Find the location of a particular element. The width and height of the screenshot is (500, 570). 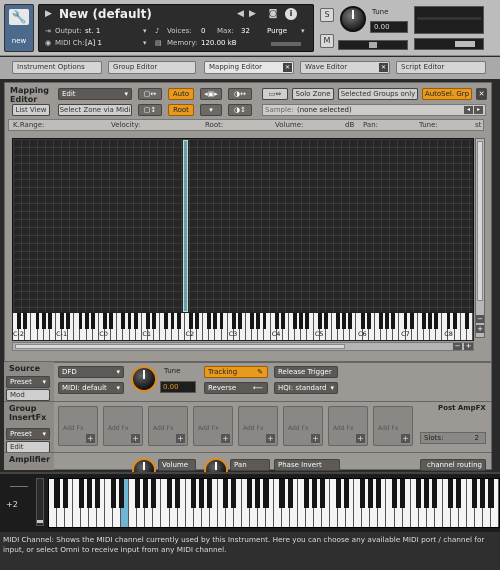

tune-param-label: Tune: is located at coordinates (428, 125).